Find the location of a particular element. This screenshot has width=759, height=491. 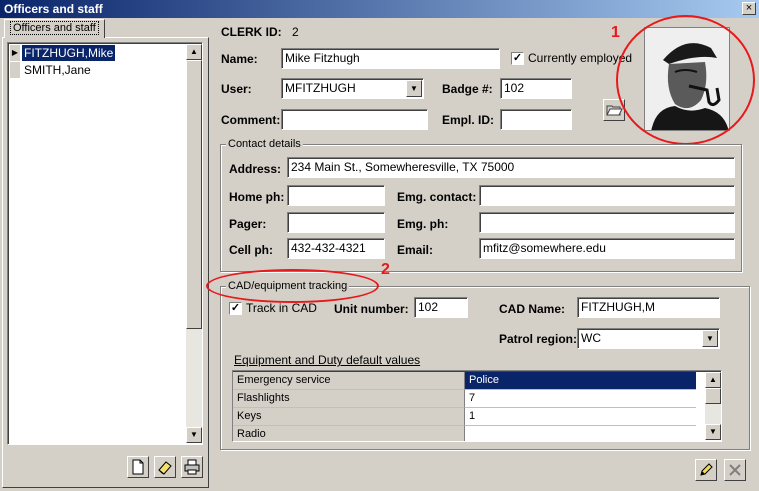

window-titlebar: Officers and staff is located at coordinates (379, 9).